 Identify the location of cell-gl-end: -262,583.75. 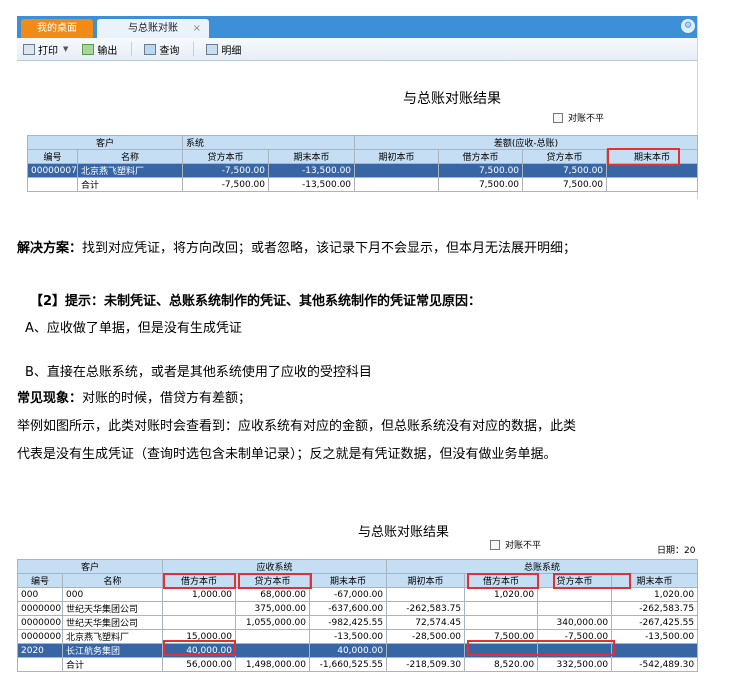
(655, 608).